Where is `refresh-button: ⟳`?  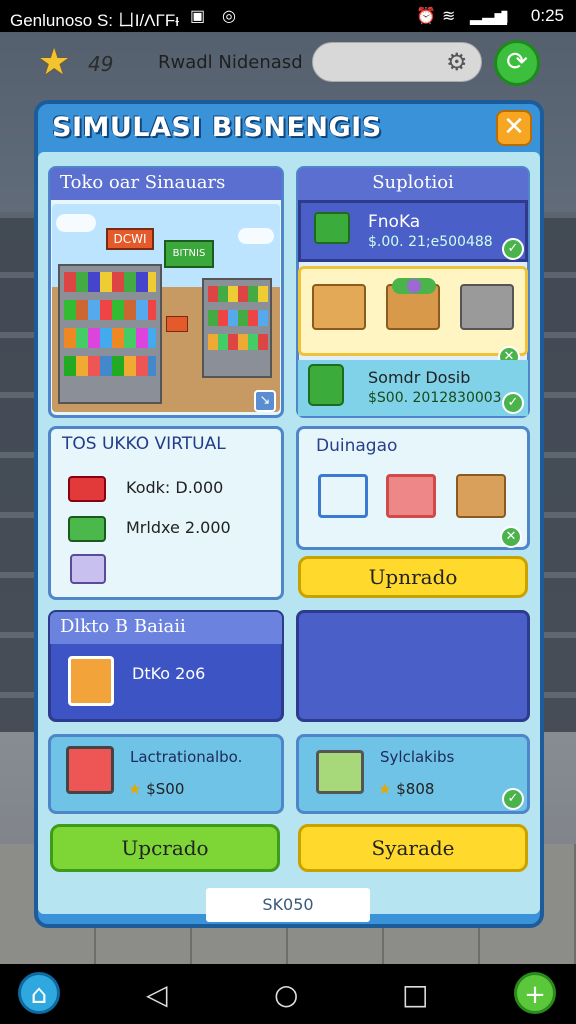 refresh-button: ⟳ is located at coordinates (517, 63).